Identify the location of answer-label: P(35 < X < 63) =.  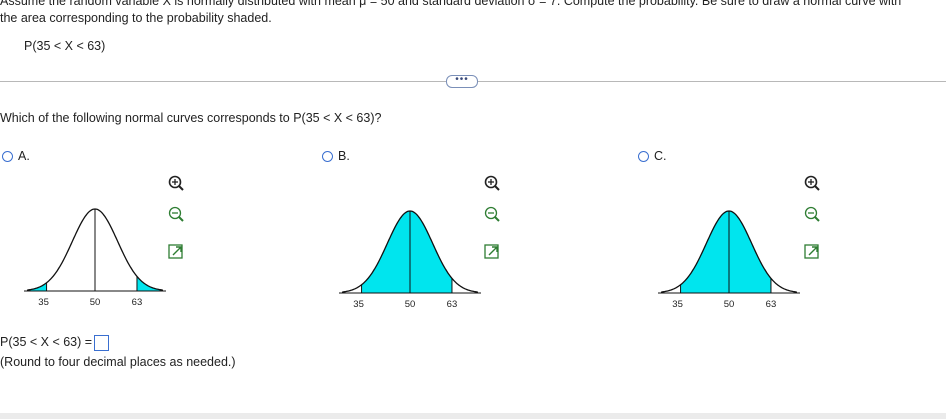
(46, 342).